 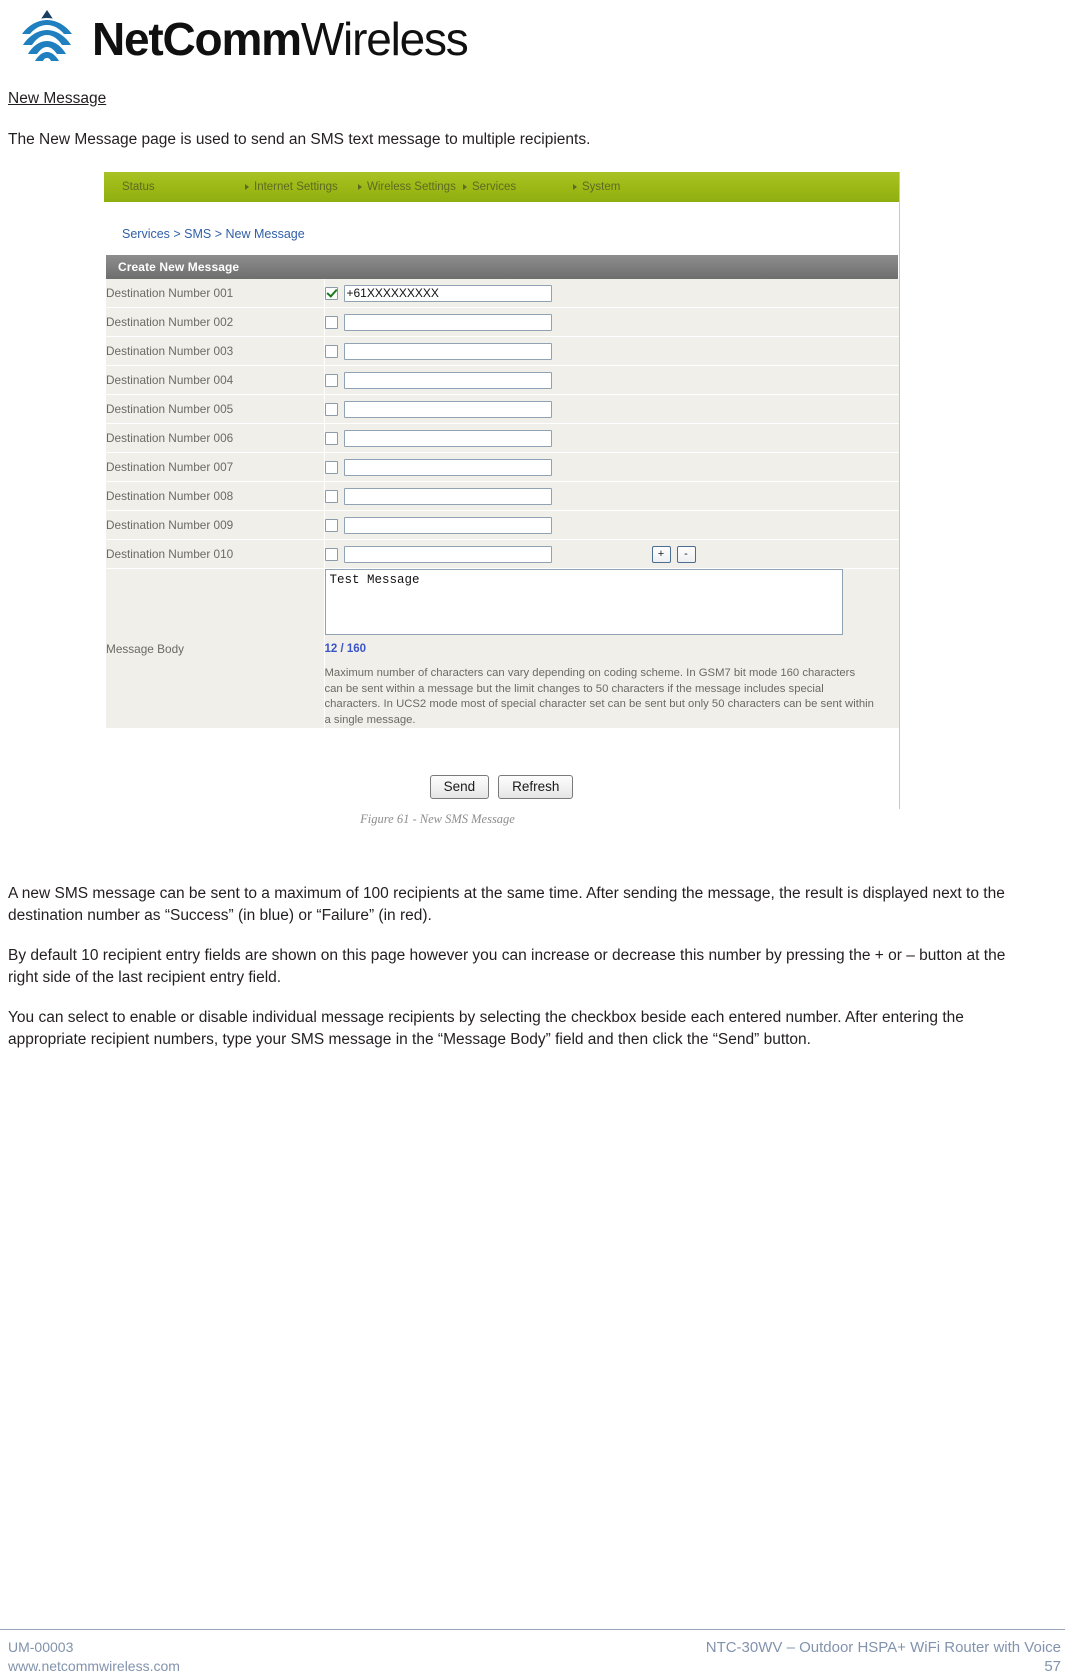 I want to click on table-row: Destination Number 002, so click(x=502, y=322).